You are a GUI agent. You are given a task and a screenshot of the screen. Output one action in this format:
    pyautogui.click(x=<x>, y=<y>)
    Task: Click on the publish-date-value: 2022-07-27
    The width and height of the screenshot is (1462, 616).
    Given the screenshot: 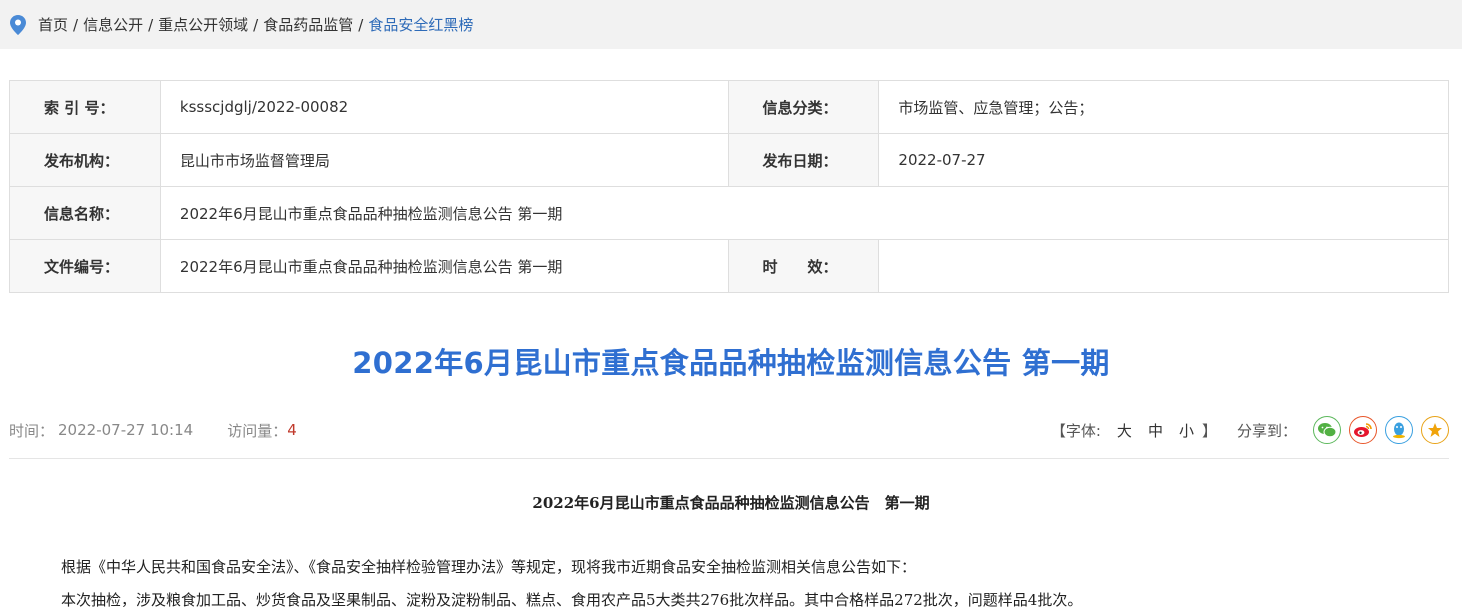 What is the action you would take?
    pyautogui.click(x=1163, y=160)
    